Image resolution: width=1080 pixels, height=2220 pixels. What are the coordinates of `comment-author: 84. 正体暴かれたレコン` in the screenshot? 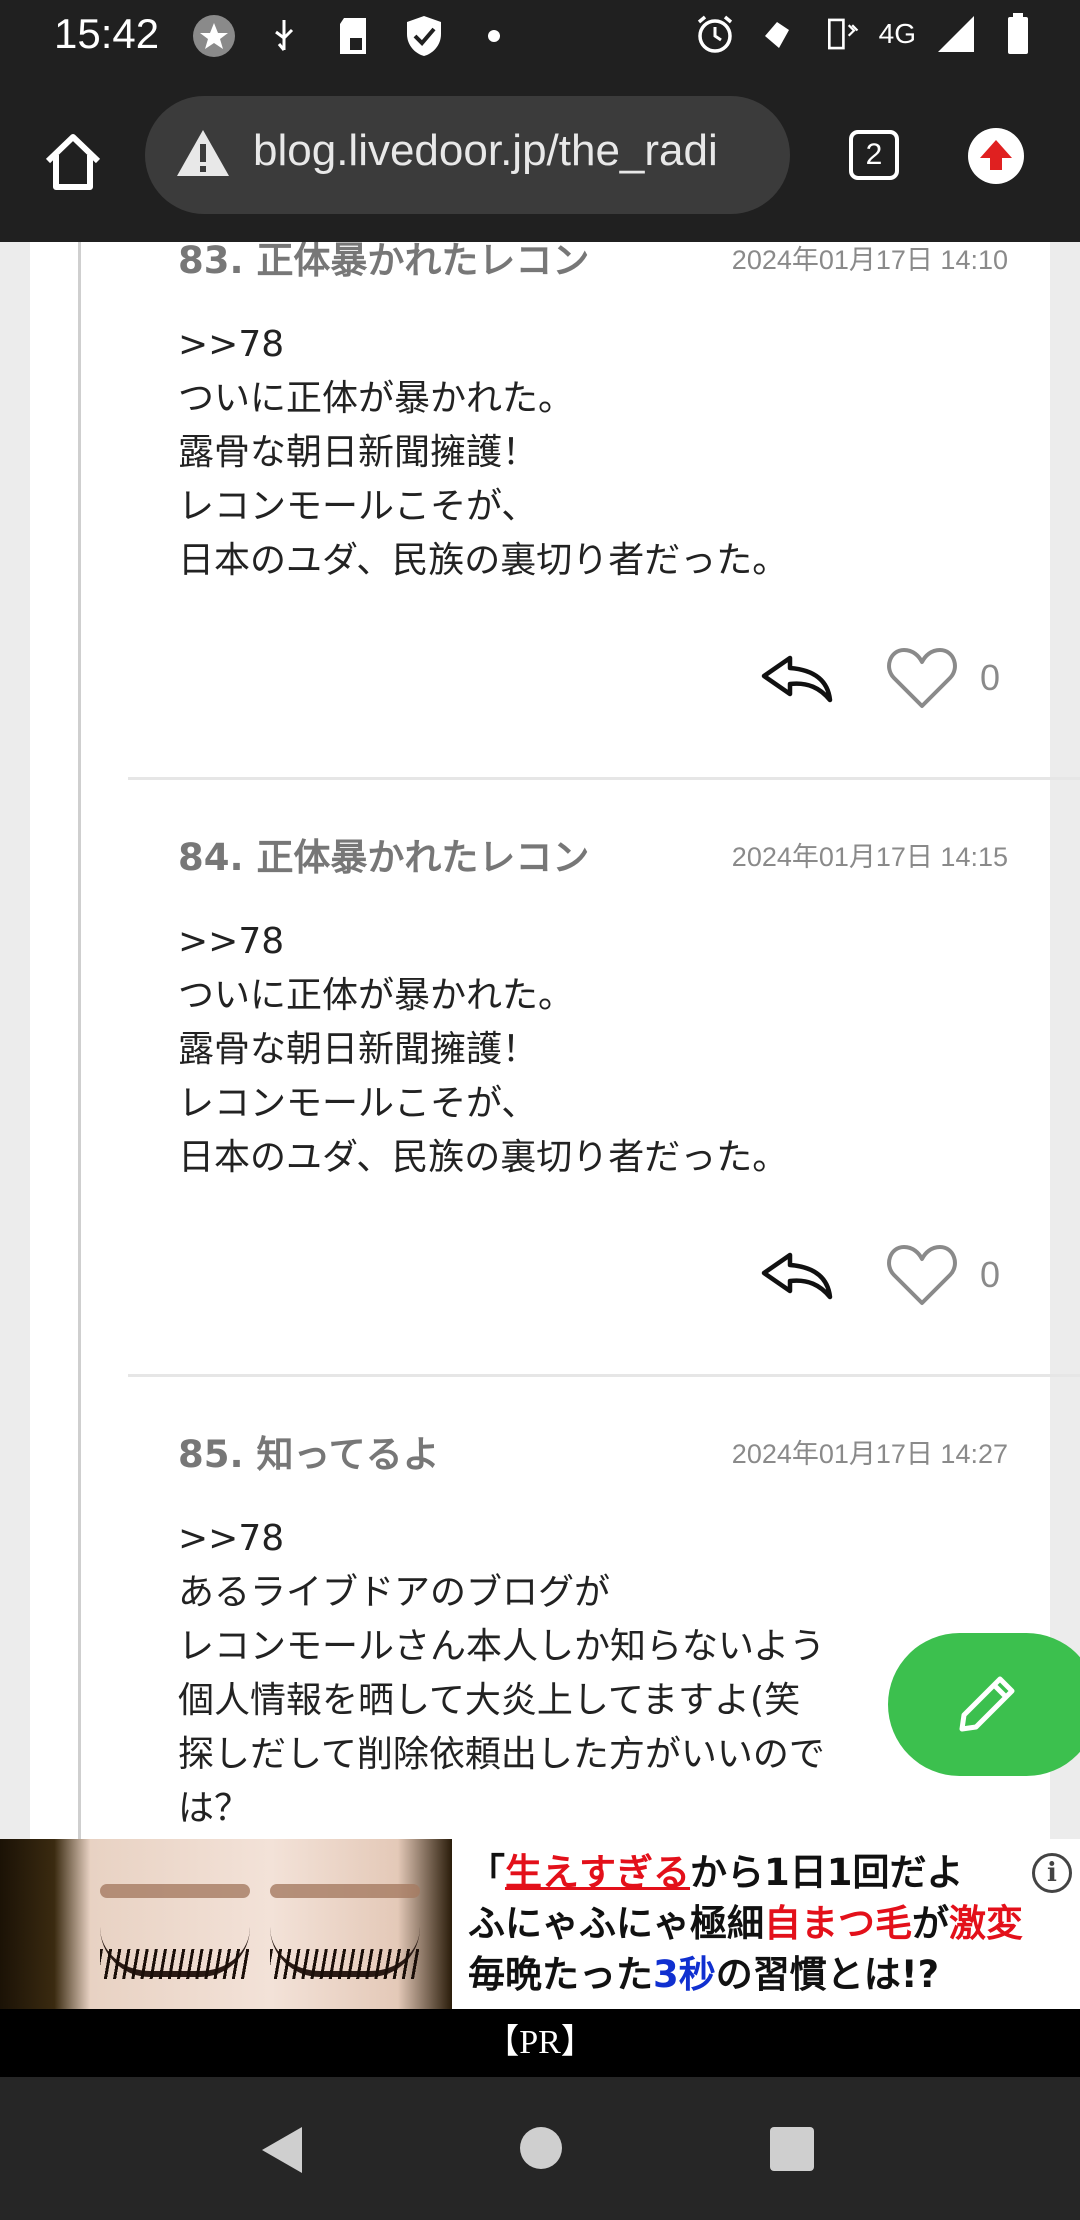 It's located at (383, 854).